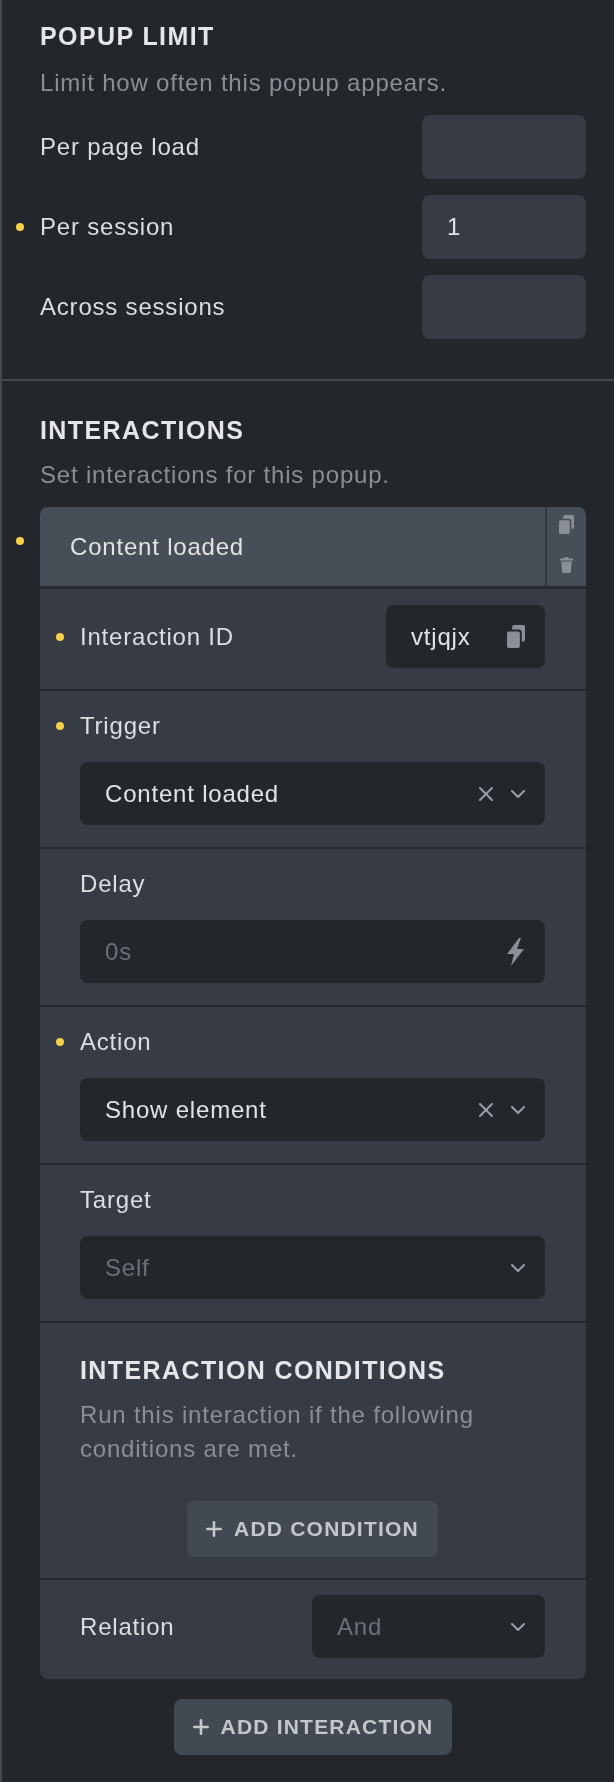 Image resolution: width=614 pixels, height=1782 pixels. What do you see at coordinates (107, 227) in the screenshot?
I see `field-label: Per session` at bounding box center [107, 227].